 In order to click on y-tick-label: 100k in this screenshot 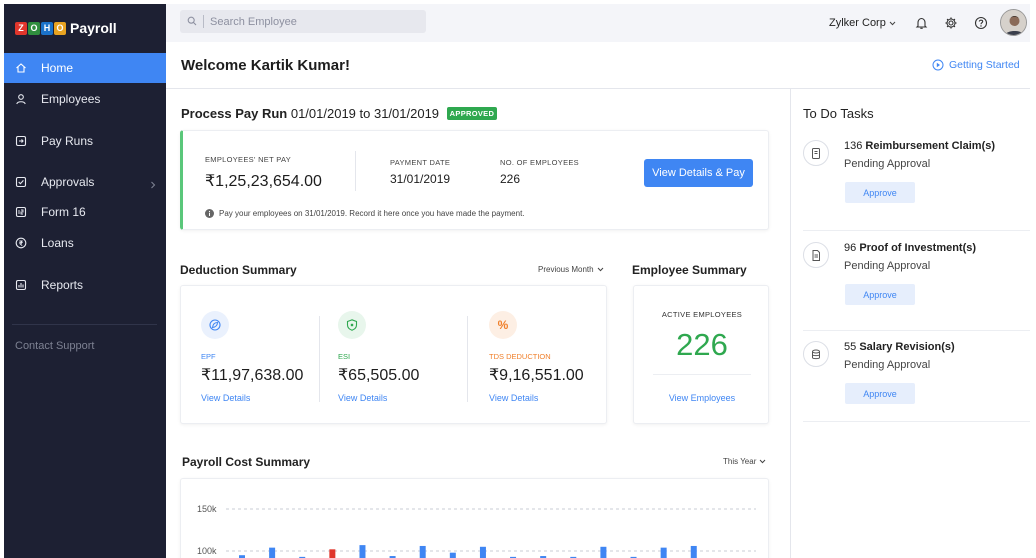, I will do `click(207, 551)`.